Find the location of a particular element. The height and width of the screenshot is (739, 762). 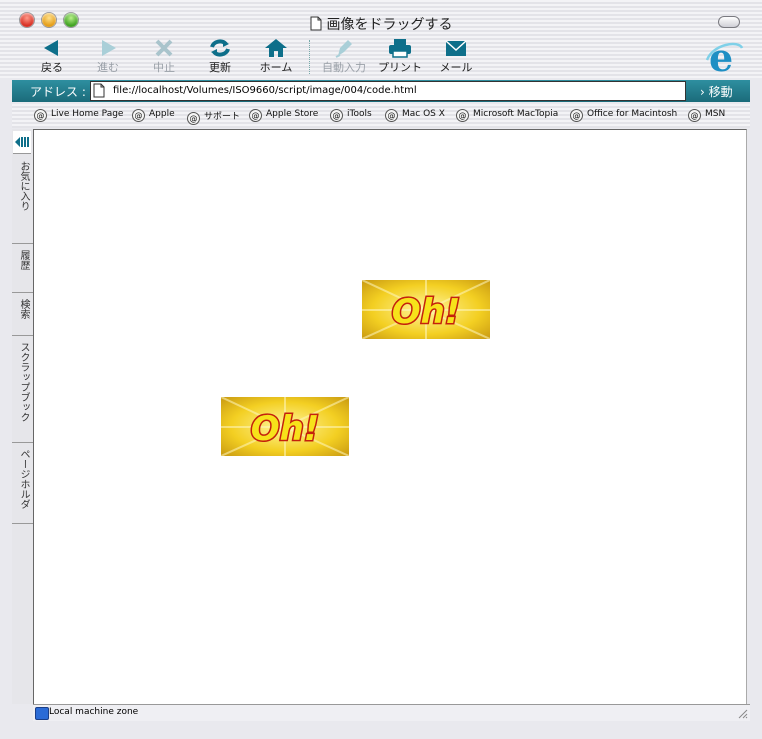

stop-button: 中止 is located at coordinates (164, 57).